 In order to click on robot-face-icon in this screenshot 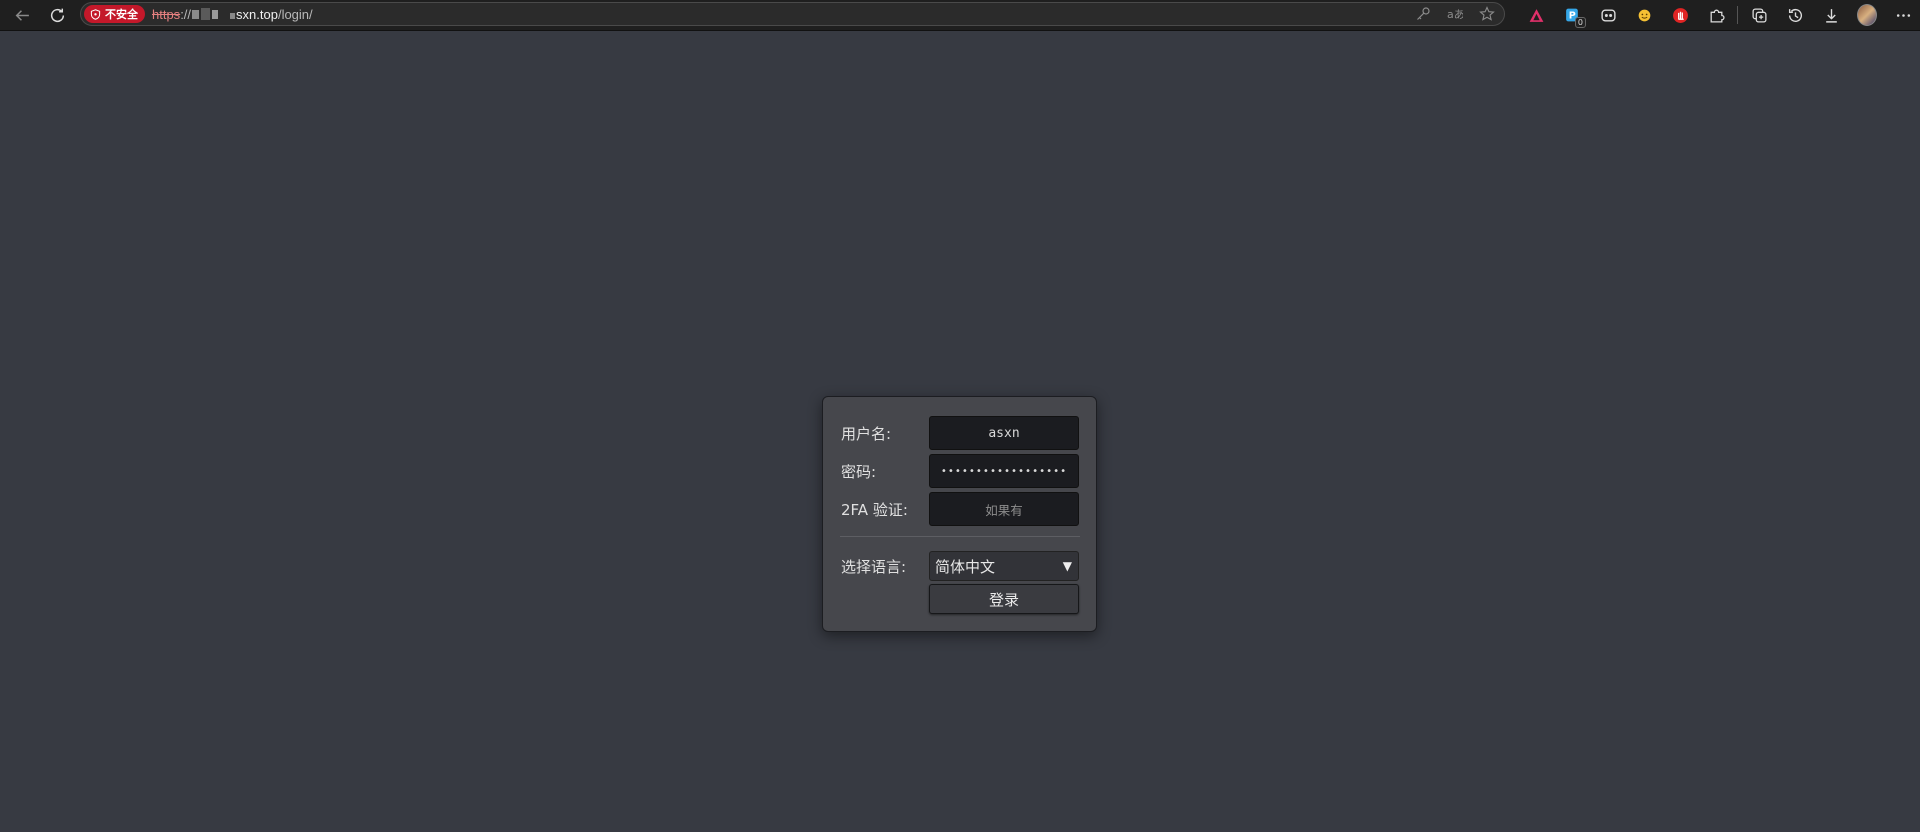, I will do `click(1608, 15)`.